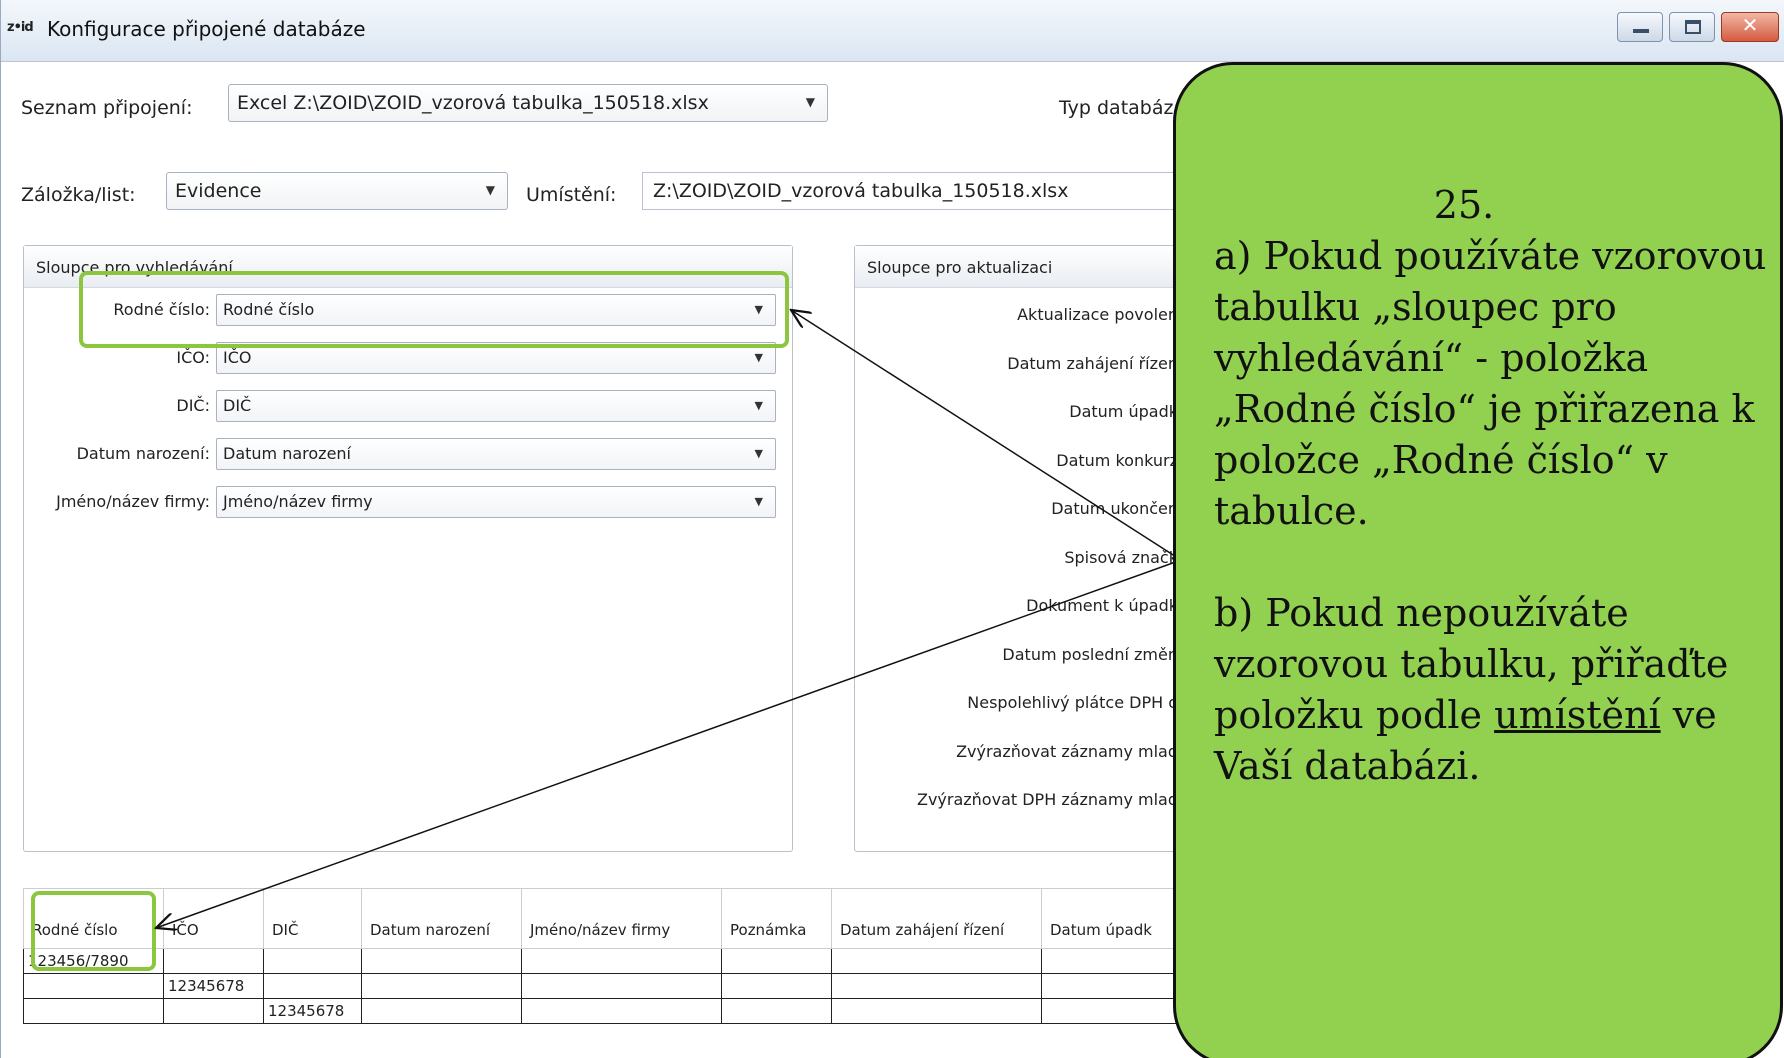 The width and height of the screenshot is (1784, 1058). What do you see at coordinates (1577, 715) in the screenshot?
I see `callout-part-b-underlined: umístění` at bounding box center [1577, 715].